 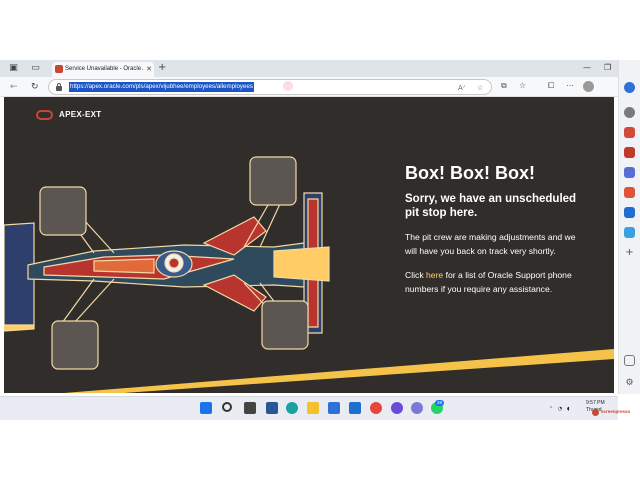 I want to click on drop-icon, so click(x=629, y=232).